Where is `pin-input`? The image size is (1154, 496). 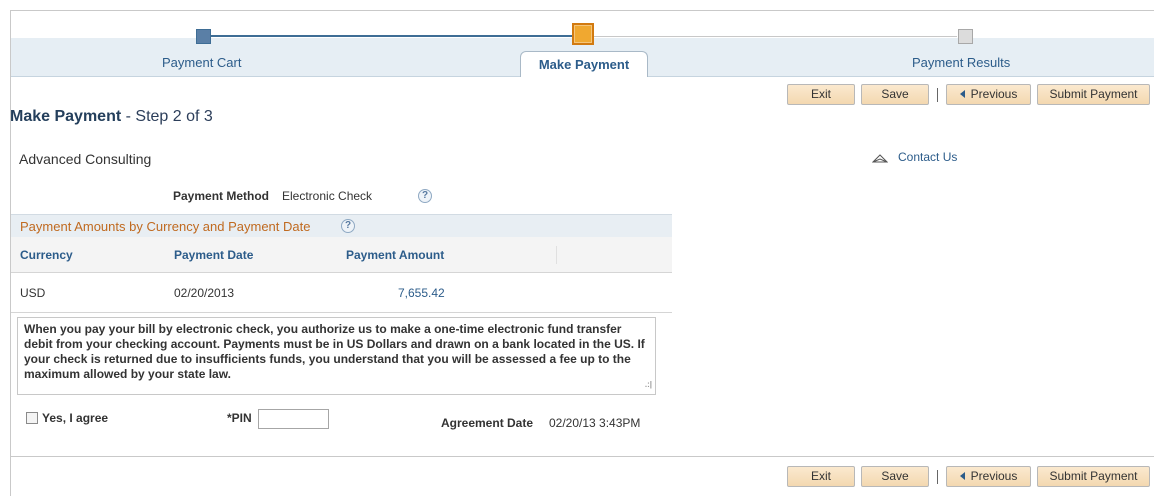
pin-input is located at coordinates (293, 419).